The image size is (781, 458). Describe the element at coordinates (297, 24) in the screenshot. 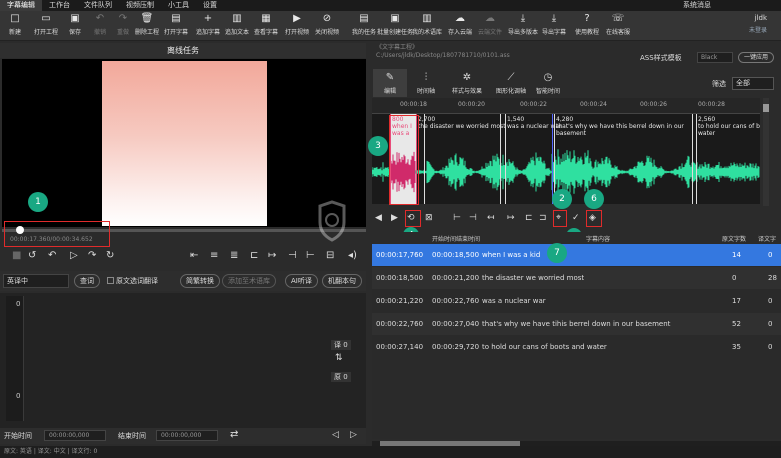

I see `toolbar-button-10: ▶ 打开视频` at that location.